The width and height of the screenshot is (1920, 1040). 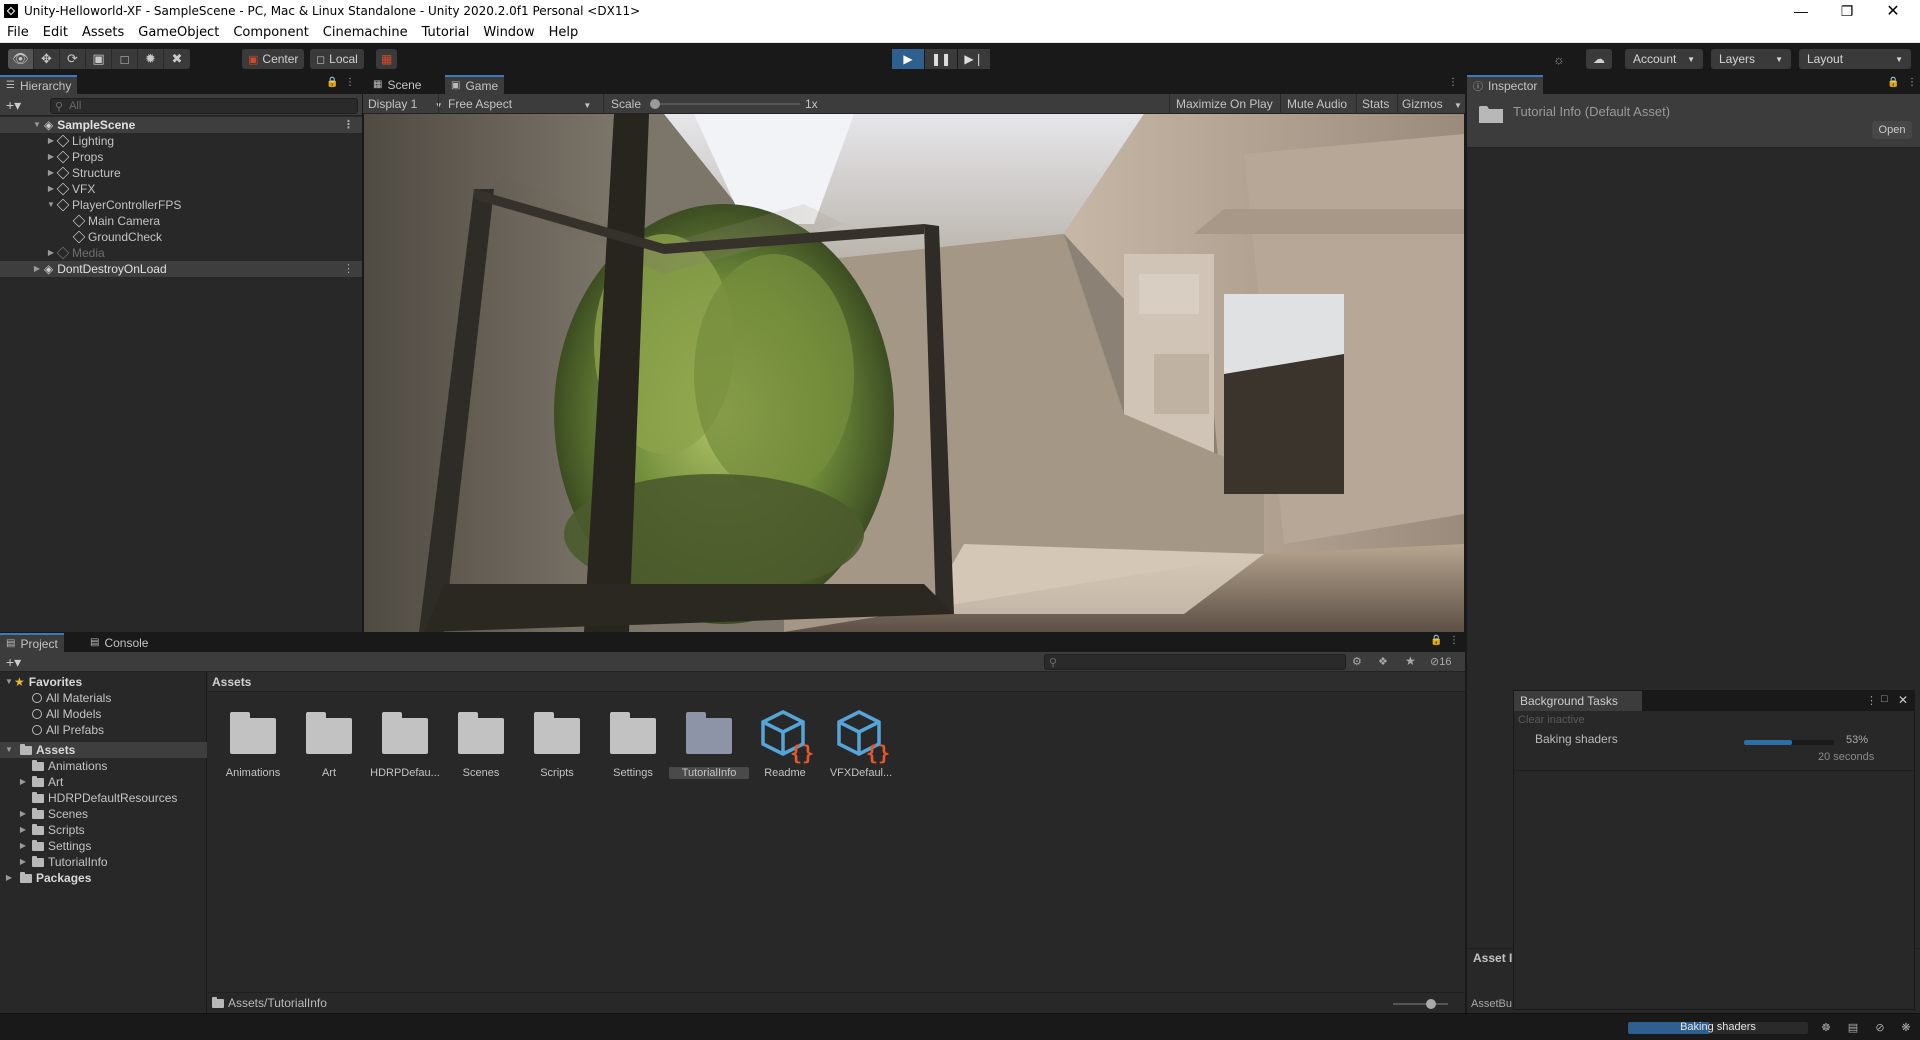 What do you see at coordinates (1420, 1004) in the screenshot?
I see `zoom-slider-track` at bounding box center [1420, 1004].